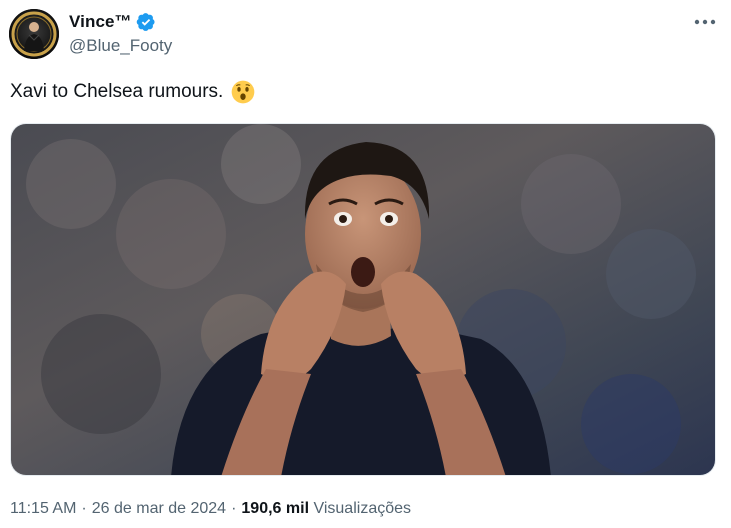 The height and width of the screenshot is (528, 731). Describe the element at coordinates (362, 508) in the screenshot. I see `views-label: Visualizações` at that location.